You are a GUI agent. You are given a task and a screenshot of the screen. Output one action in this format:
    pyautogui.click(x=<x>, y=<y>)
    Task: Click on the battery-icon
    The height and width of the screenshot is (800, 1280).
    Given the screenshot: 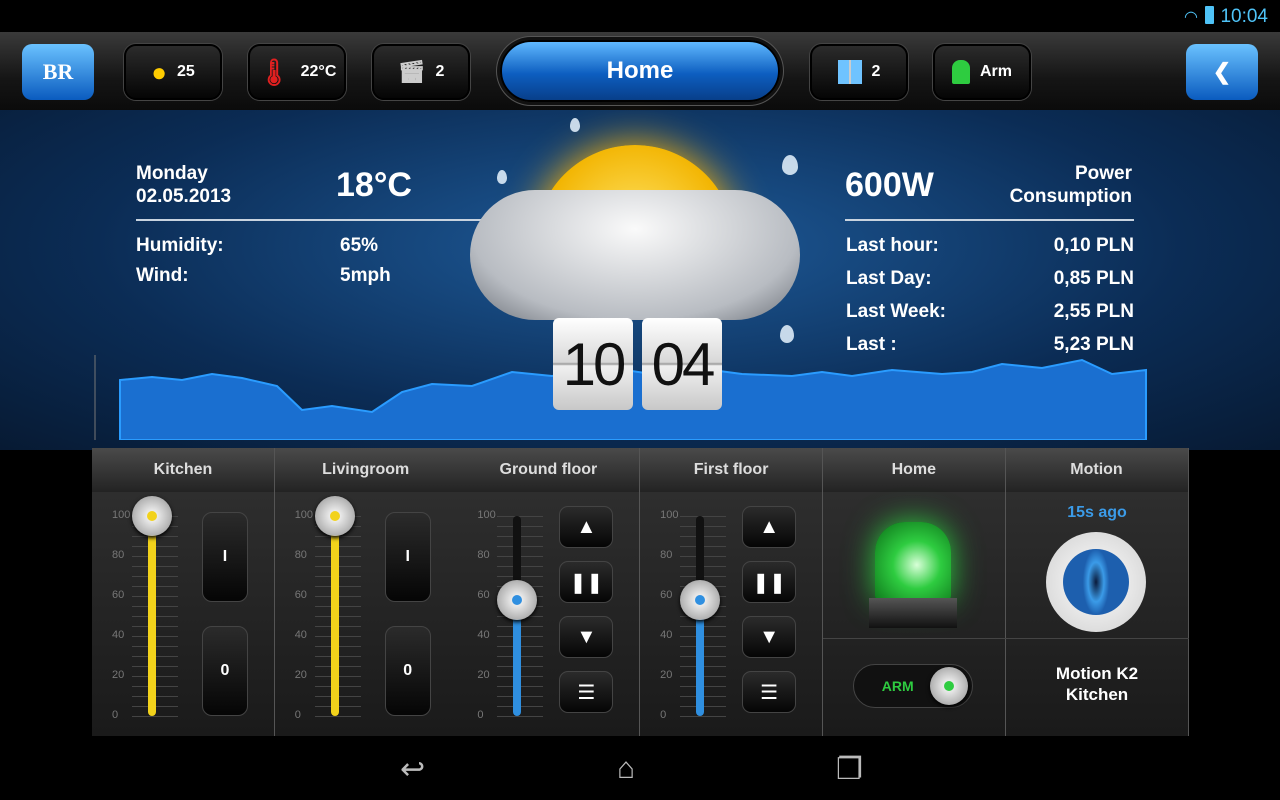 What is the action you would take?
    pyautogui.click(x=1209, y=15)
    